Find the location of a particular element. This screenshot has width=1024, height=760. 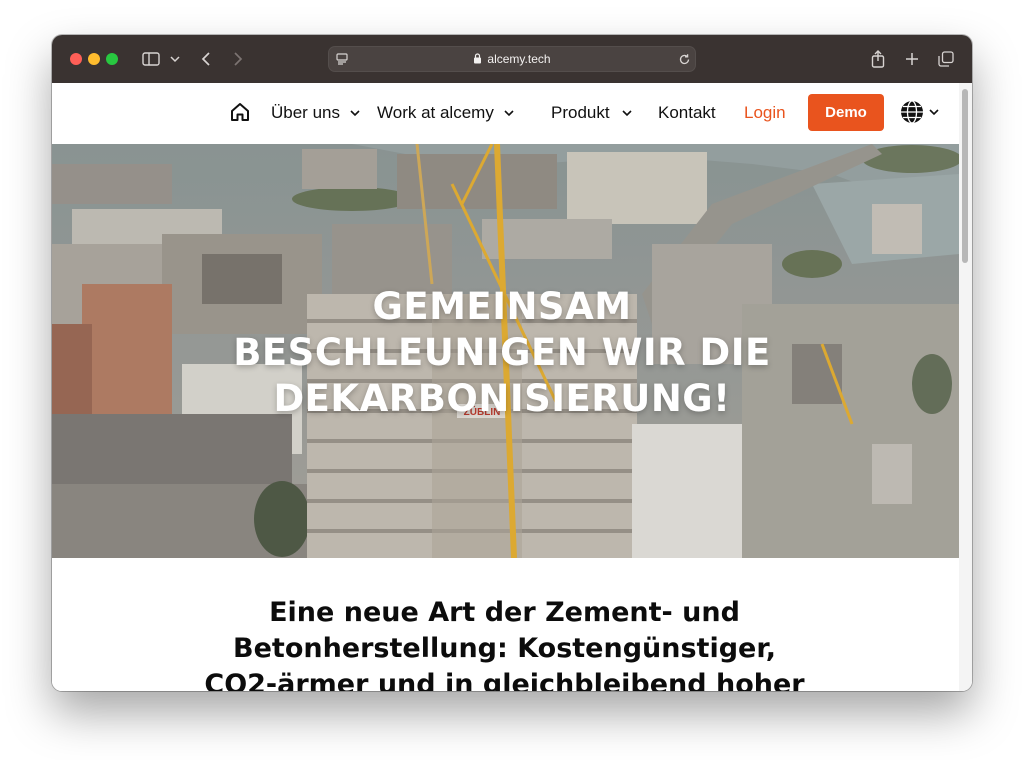

nav-item-produkt: Produkt is located at coordinates (592, 113).